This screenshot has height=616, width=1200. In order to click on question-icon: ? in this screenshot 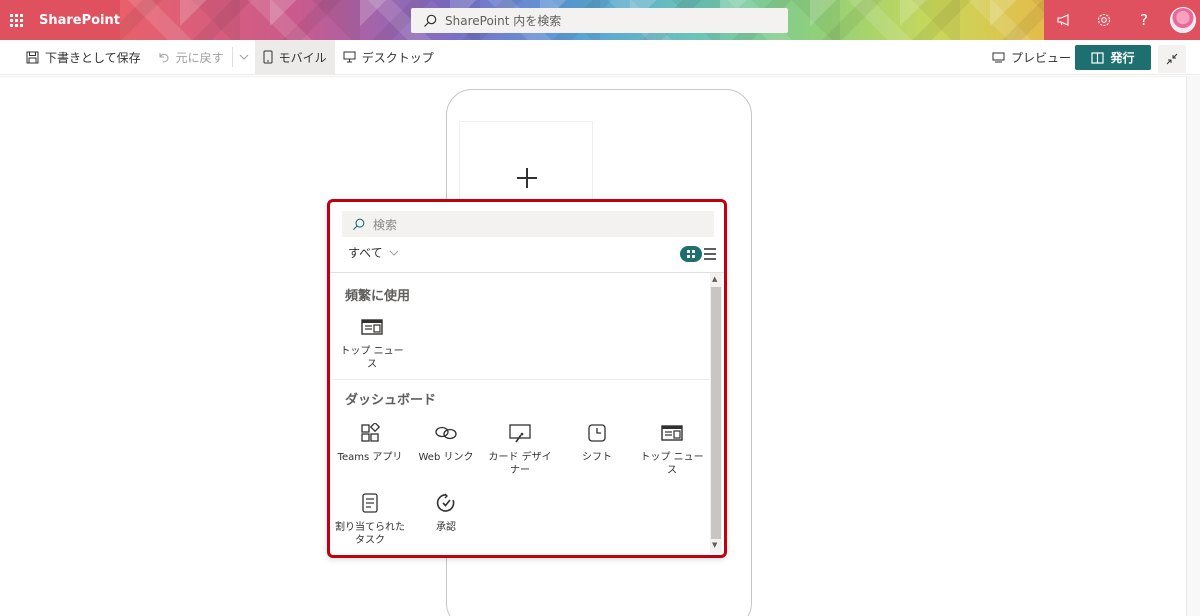, I will do `click(1144, 20)`.